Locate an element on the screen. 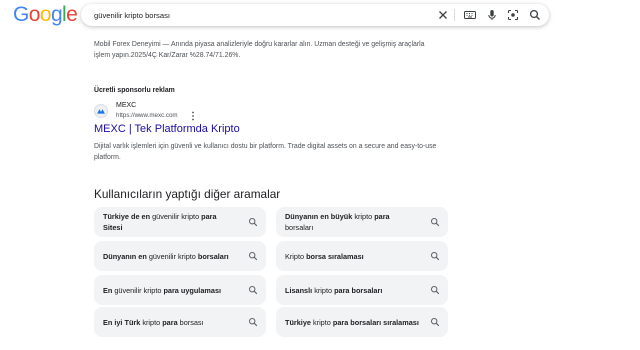 The height and width of the screenshot is (350, 640). logo-letter: G is located at coordinates (21, 14).